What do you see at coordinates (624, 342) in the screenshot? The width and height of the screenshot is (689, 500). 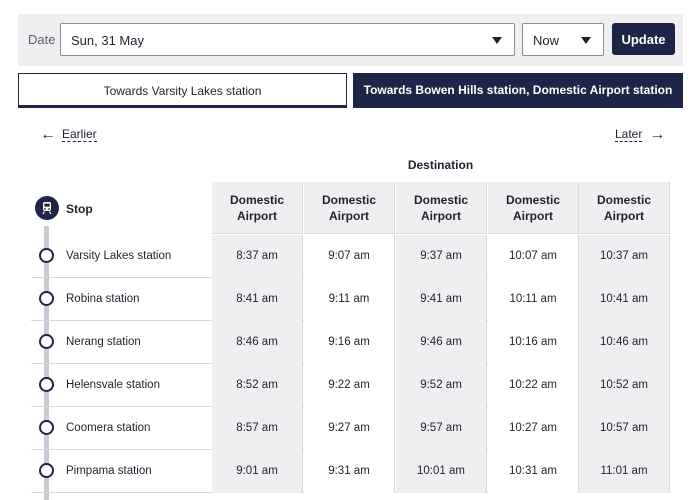 I see `departure-time-cell: 10:46 am` at bounding box center [624, 342].